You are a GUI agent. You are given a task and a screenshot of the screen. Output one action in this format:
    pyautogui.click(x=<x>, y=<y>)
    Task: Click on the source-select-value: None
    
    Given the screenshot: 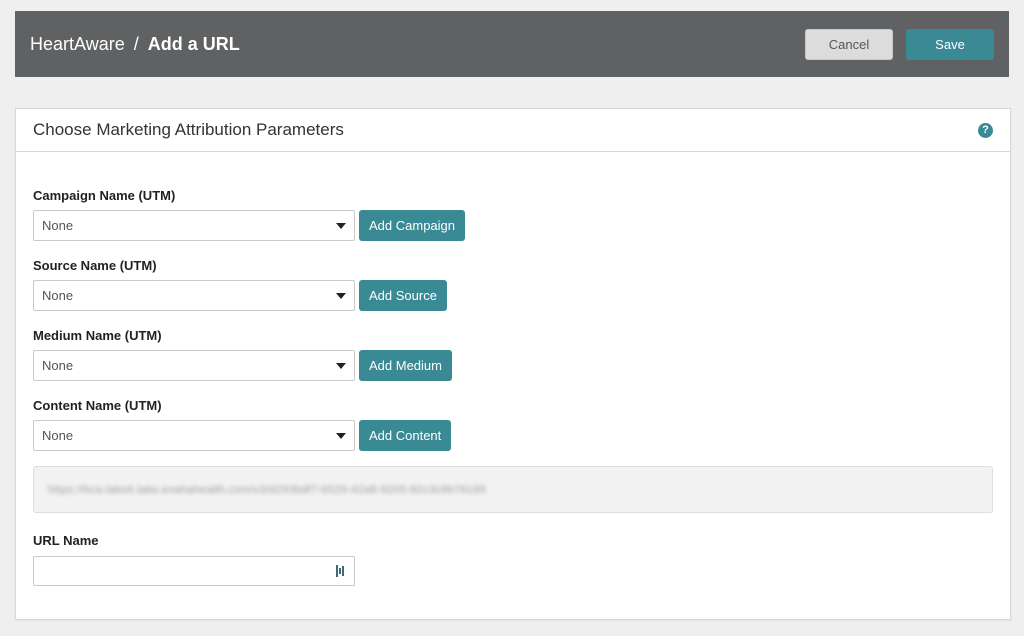 What is the action you would take?
    pyautogui.click(x=58, y=295)
    